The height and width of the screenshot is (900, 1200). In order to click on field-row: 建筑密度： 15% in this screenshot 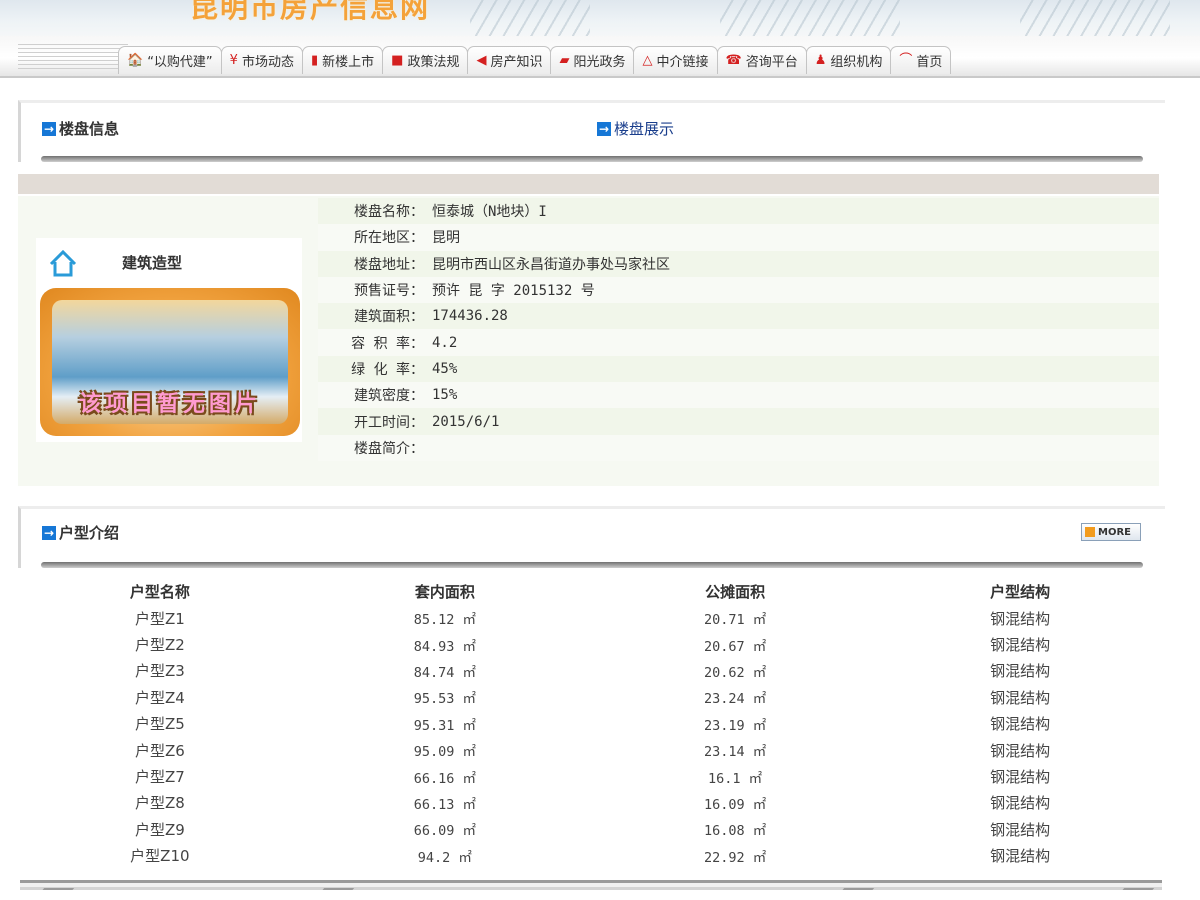, I will do `click(738, 395)`.